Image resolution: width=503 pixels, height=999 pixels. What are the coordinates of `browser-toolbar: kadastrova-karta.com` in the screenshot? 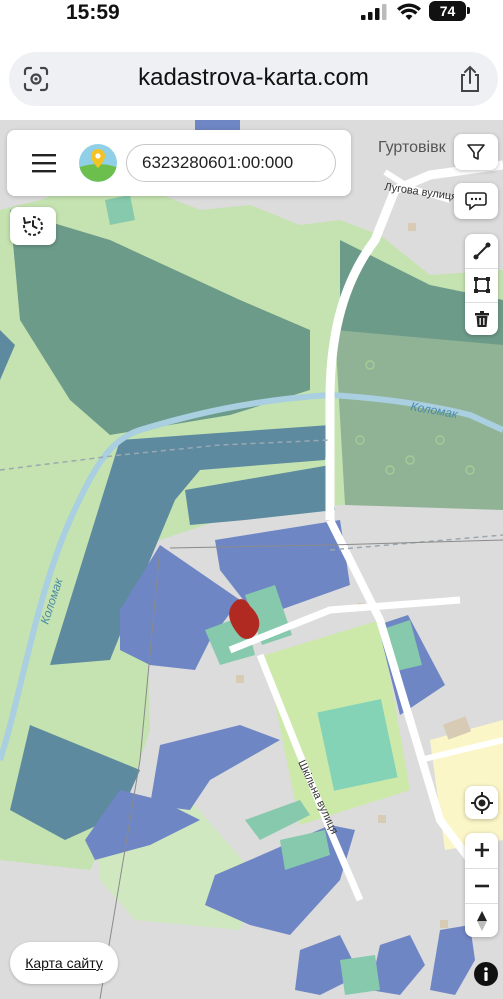 It's located at (251, 75).